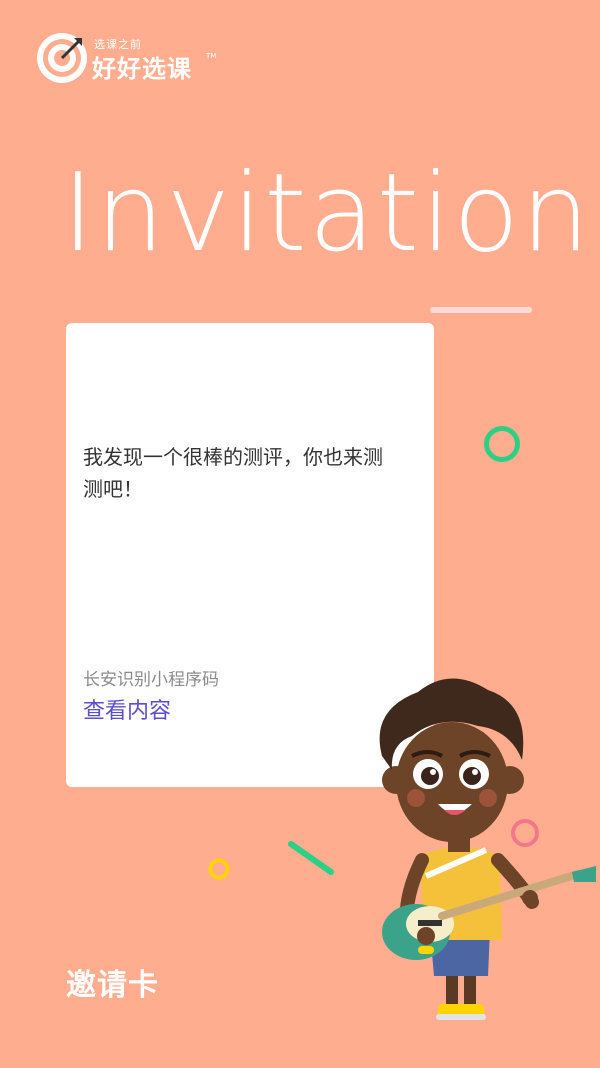 The height and width of the screenshot is (1068, 600). What do you see at coordinates (233, 473) in the screenshot?
I see `invitation-message: 我发现一个很棒的测评，你也来测测吧！` at bounding box center [233, 473].